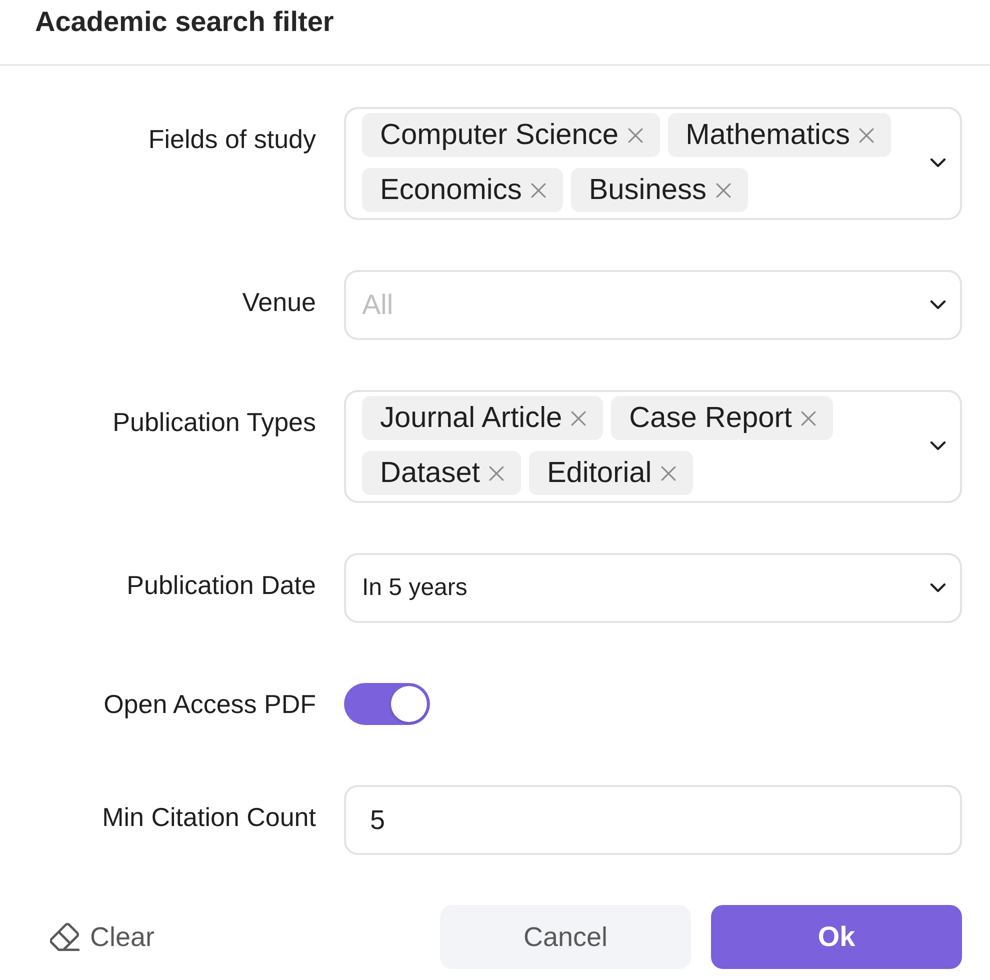 This screenshot has width=990, height=980. Describe the element at coordinates (653, 820) in the screenshot. I see `number-input: 5` at that location.